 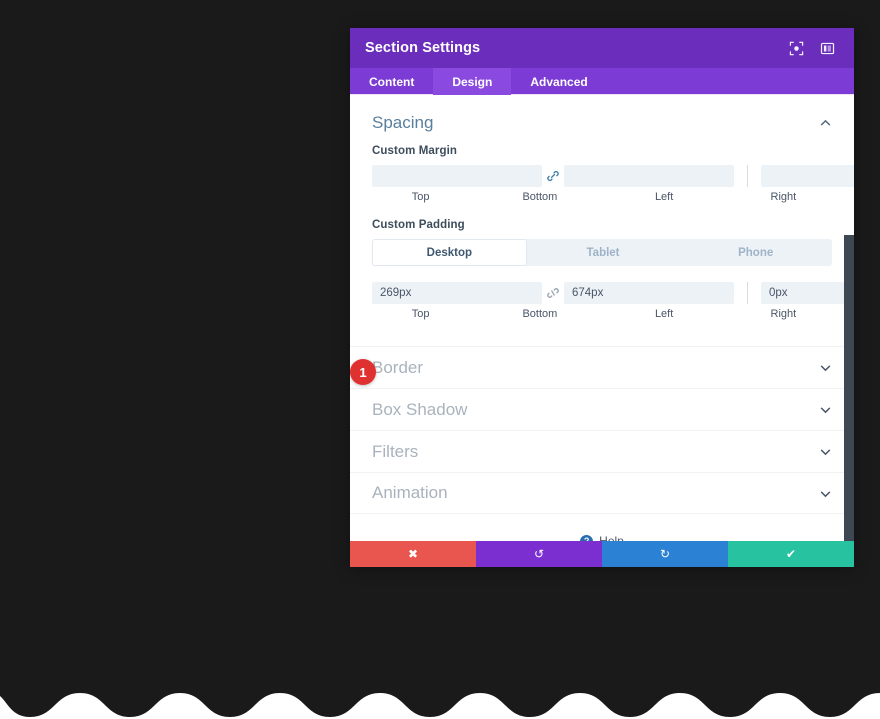 I want to click on custom-padding-inputs, so click(x=613, y=293).